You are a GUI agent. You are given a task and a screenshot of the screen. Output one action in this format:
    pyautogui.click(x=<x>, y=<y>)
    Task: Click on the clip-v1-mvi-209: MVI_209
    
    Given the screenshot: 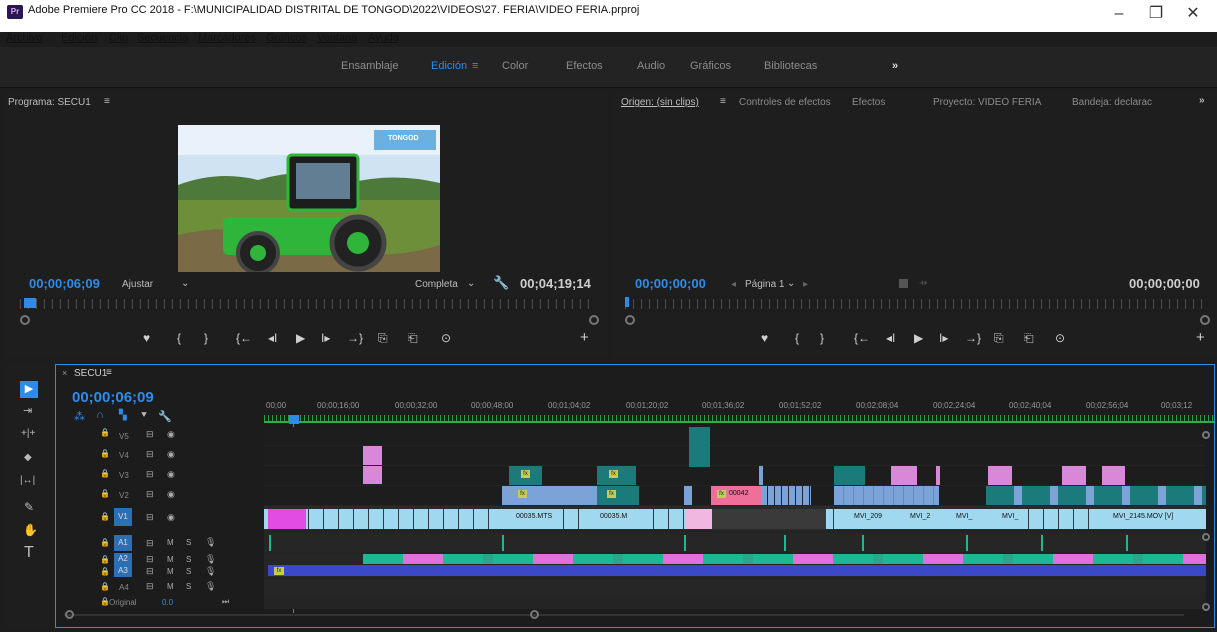 What is the action you would take?
    pyautogui.click(x=867, y=519)
    